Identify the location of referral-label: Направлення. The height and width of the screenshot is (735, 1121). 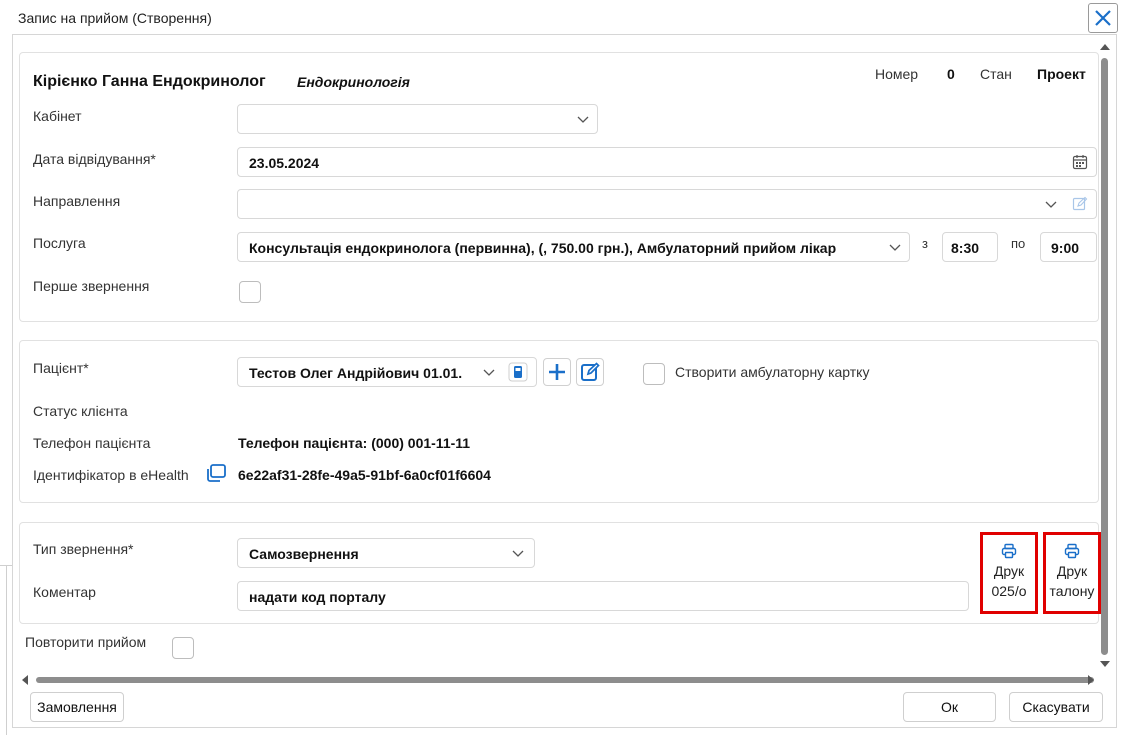
(77, 201).